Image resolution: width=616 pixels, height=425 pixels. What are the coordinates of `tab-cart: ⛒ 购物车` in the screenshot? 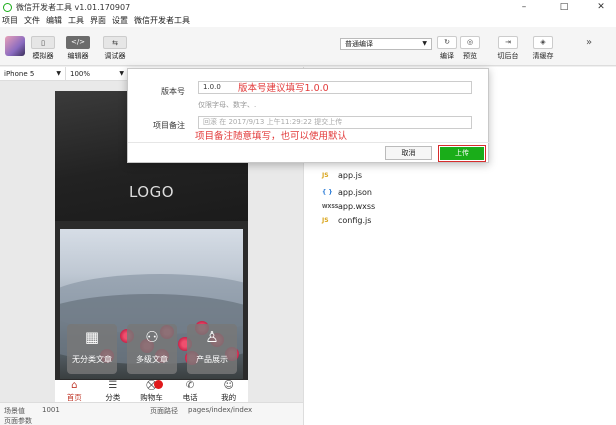 It's located at (151, 391).